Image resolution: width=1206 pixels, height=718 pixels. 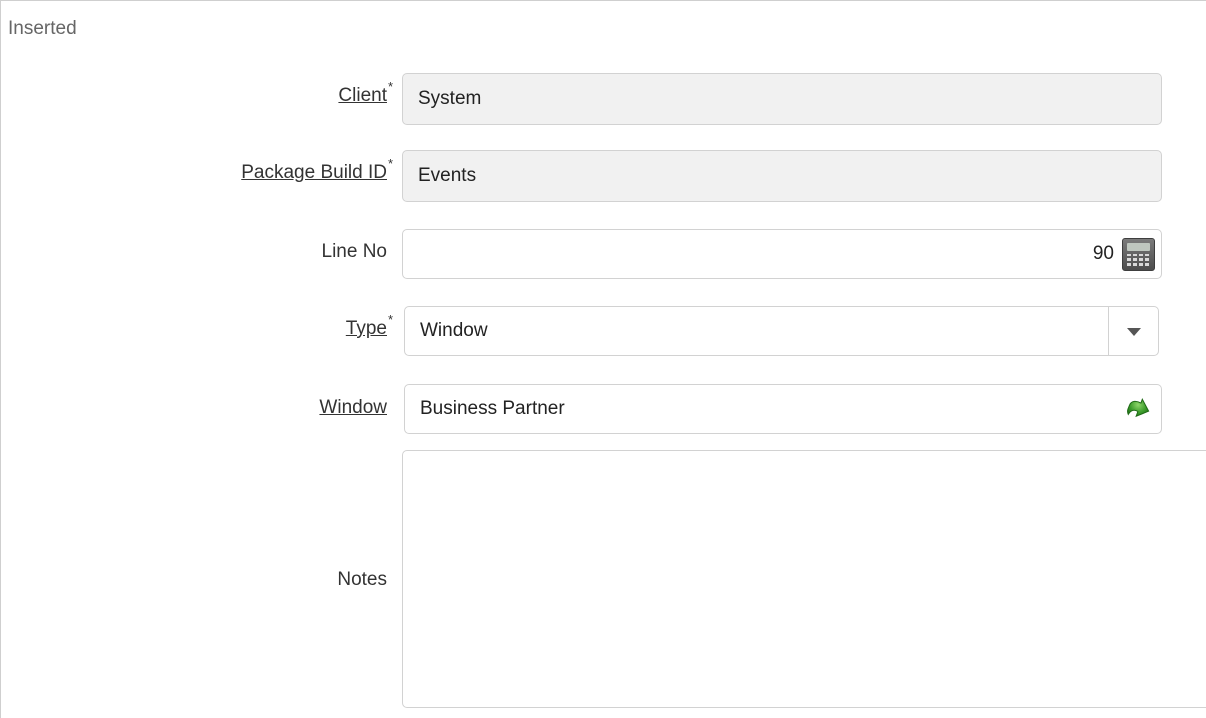 I want to click on type-label: Type *, so click(x=369, y=326).